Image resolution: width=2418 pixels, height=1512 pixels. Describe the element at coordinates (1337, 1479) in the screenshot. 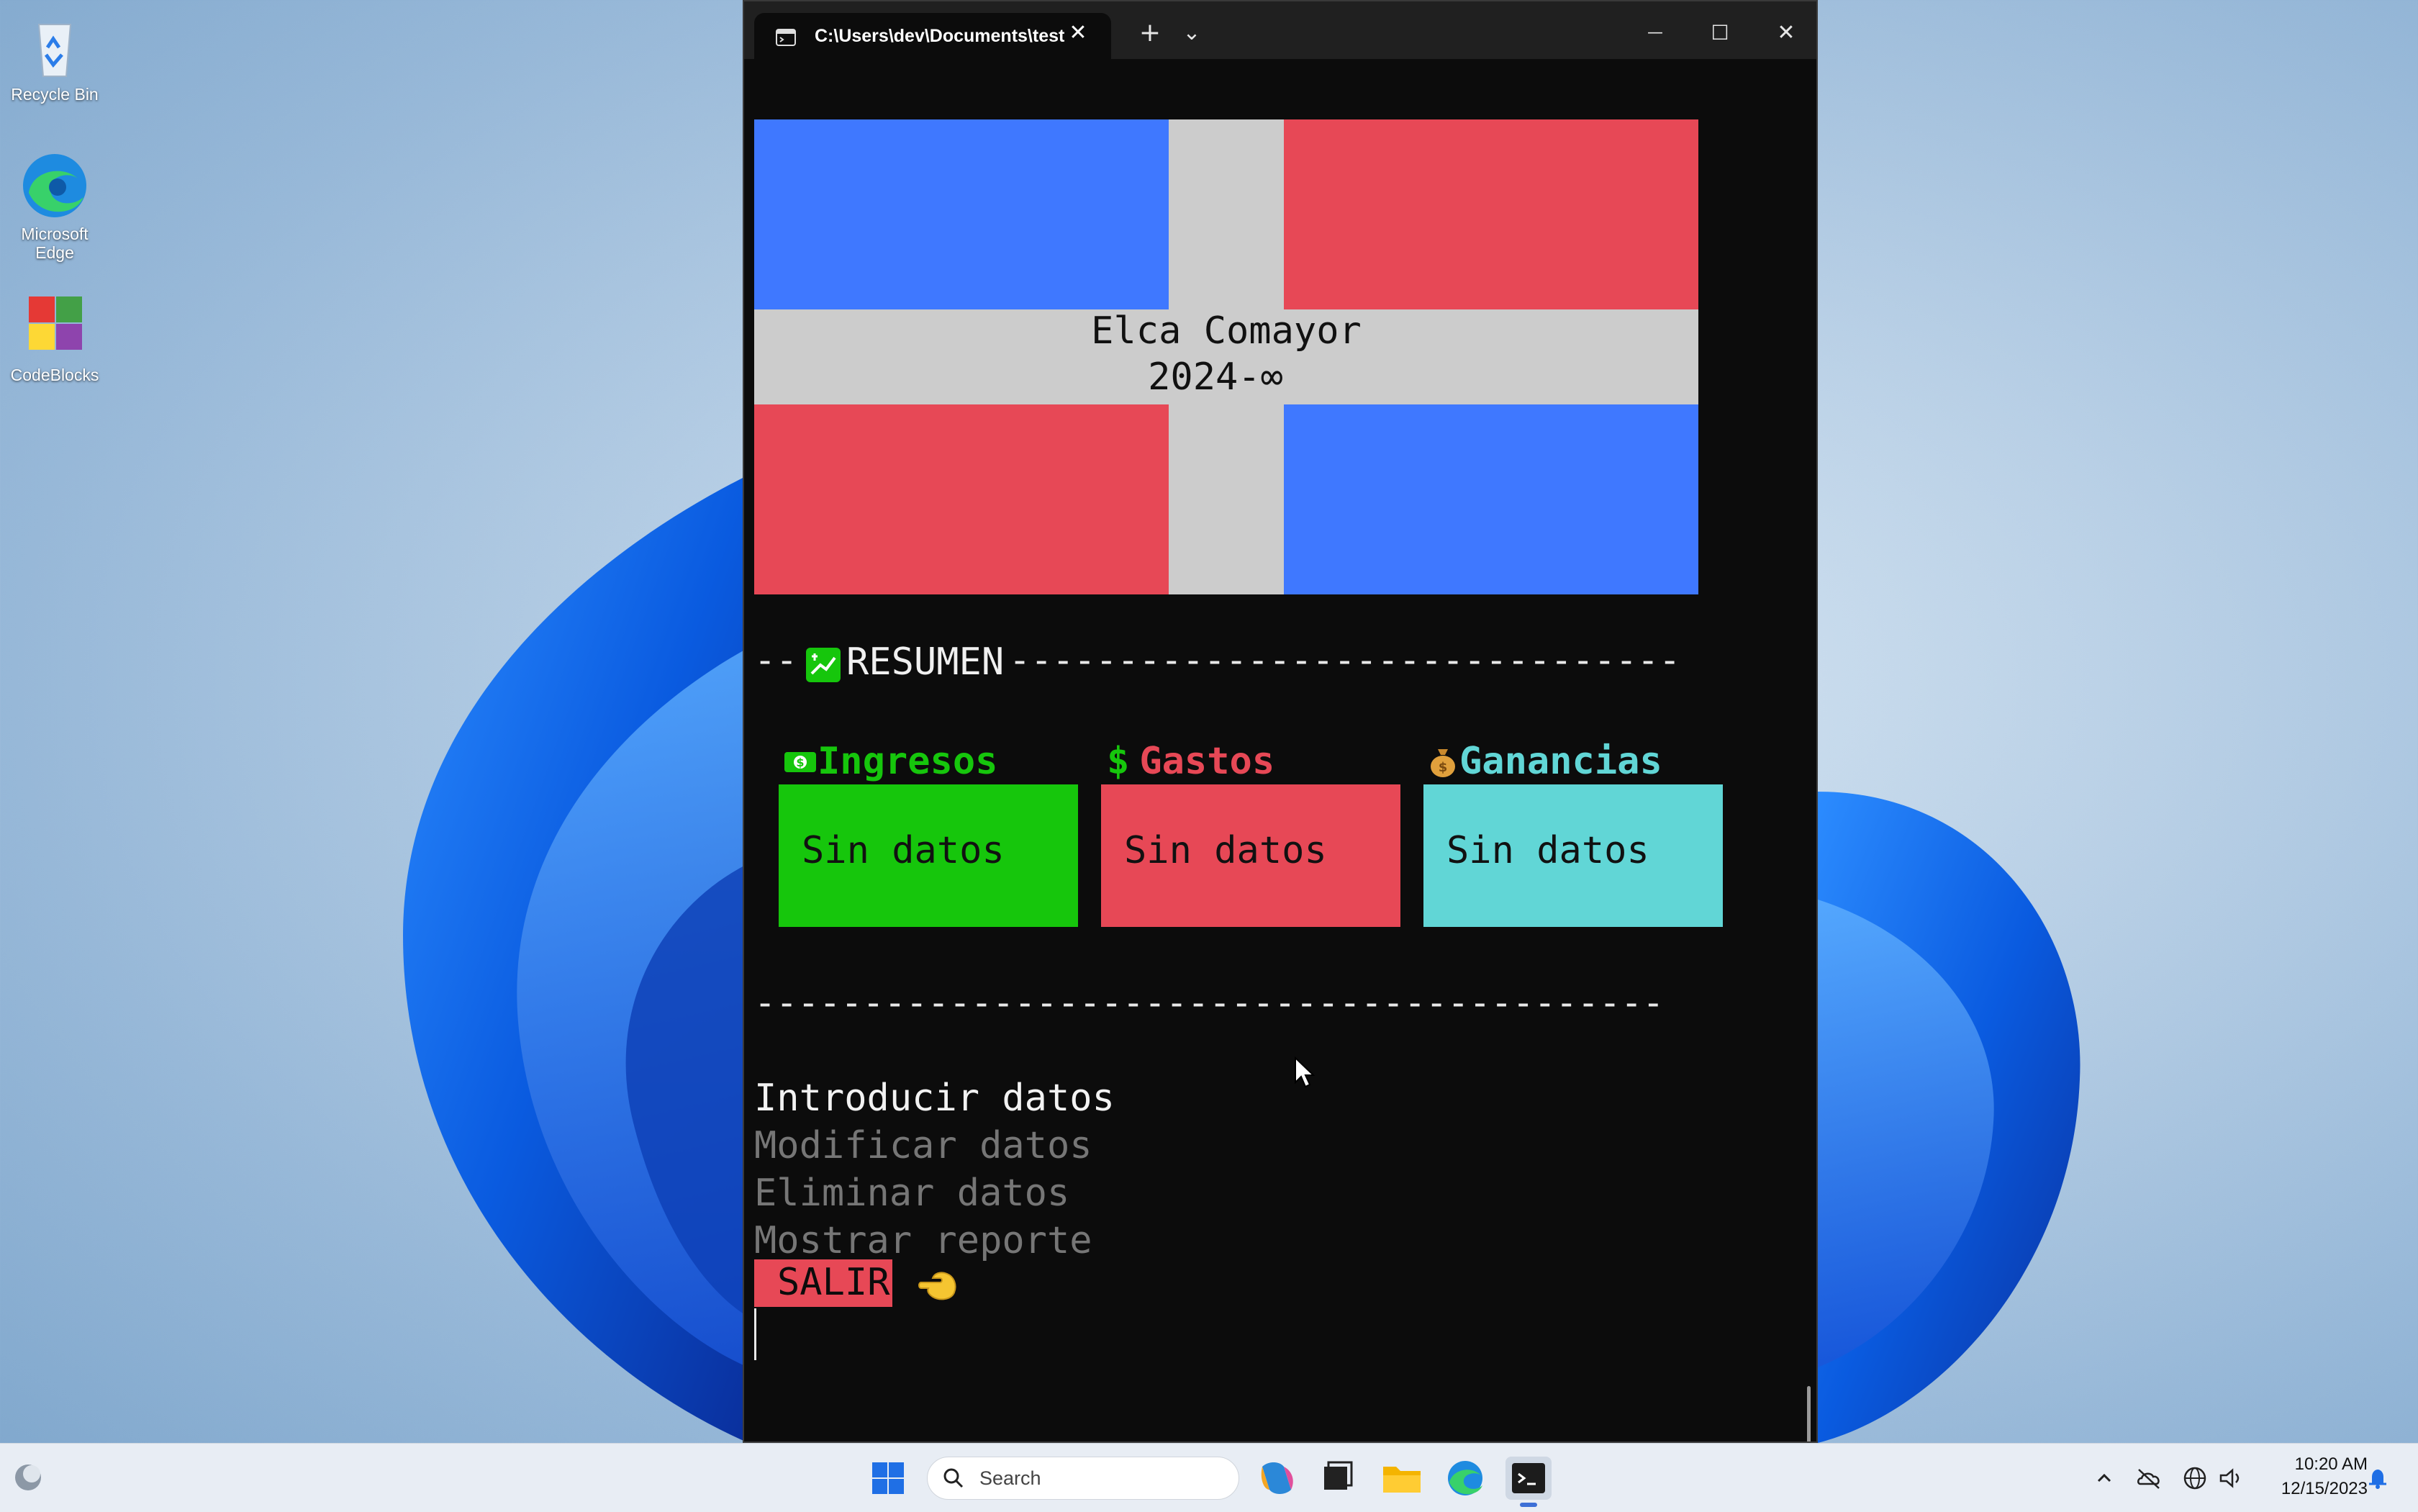

I see `task-view-icon` at that location.